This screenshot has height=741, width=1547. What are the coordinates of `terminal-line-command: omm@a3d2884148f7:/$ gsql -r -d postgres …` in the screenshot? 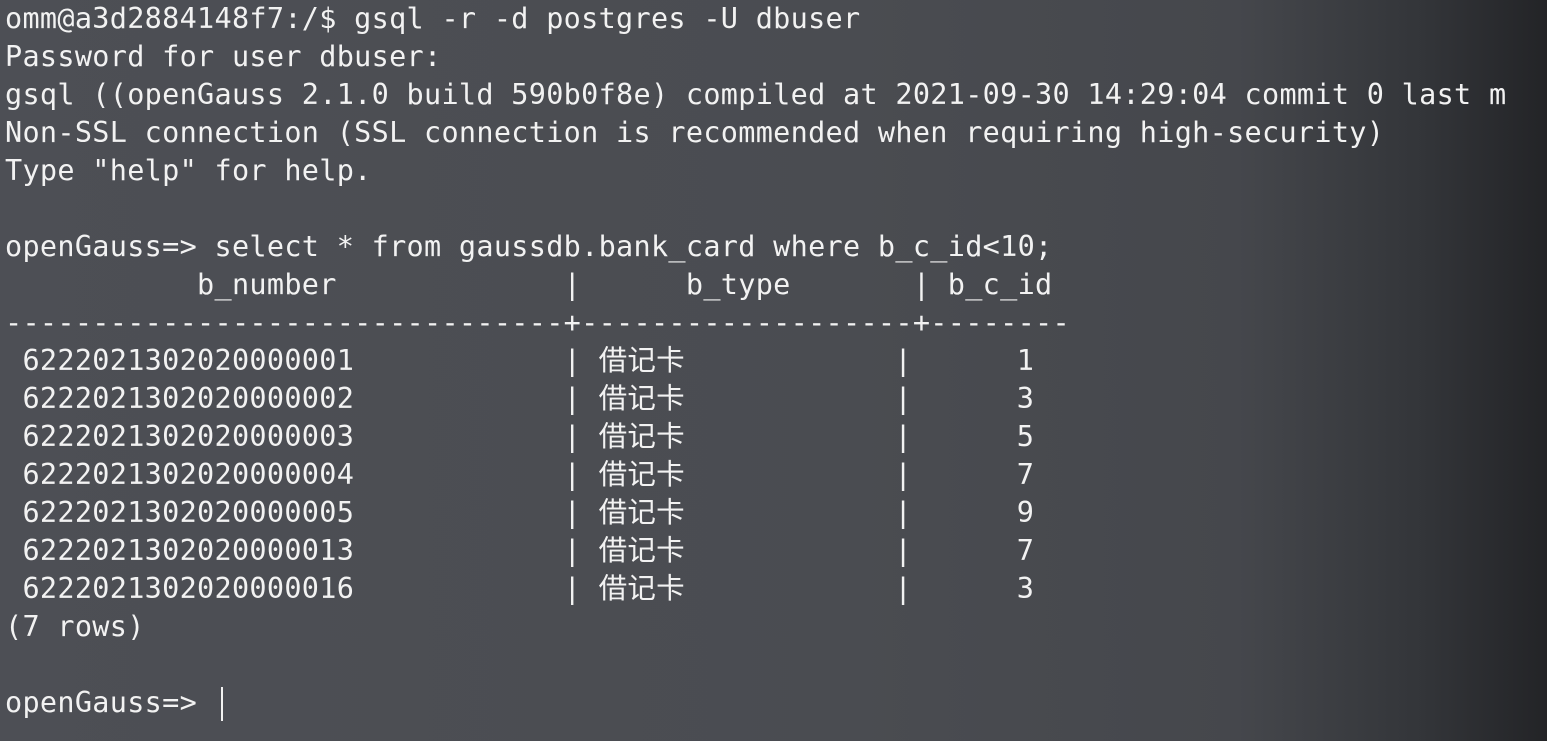 It's located at (433, 18).